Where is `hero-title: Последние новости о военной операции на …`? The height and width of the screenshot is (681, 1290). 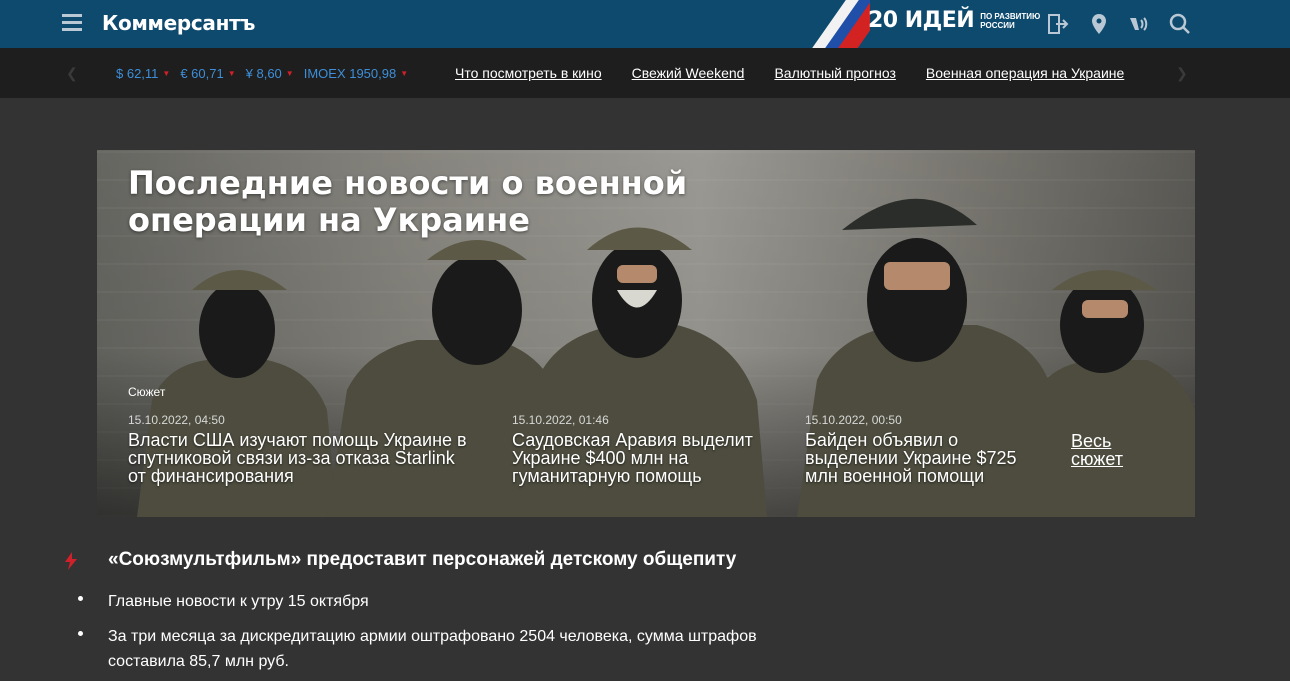 hero-title: Последние новости о военной операции на … is located at coordinates (407, 202).